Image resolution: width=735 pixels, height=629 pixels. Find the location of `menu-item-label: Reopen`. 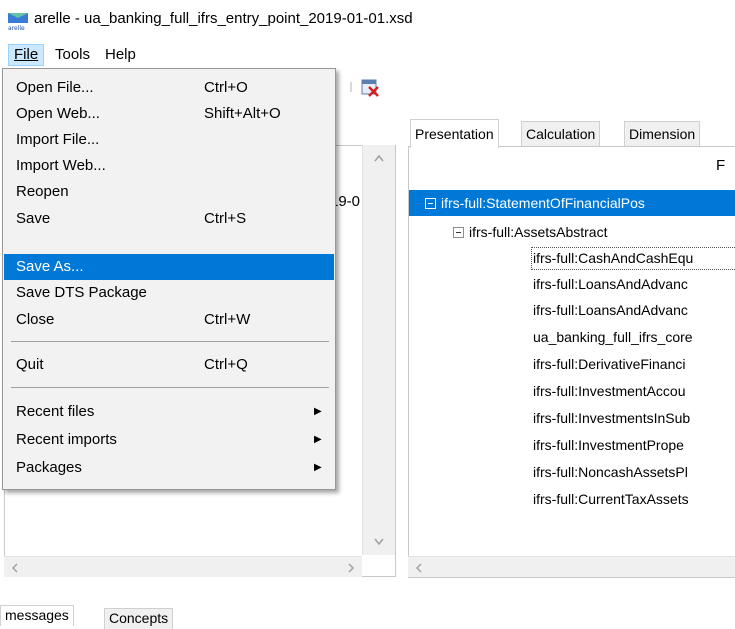

menu-item-label: Reopen is located at coordinates (42, 191).